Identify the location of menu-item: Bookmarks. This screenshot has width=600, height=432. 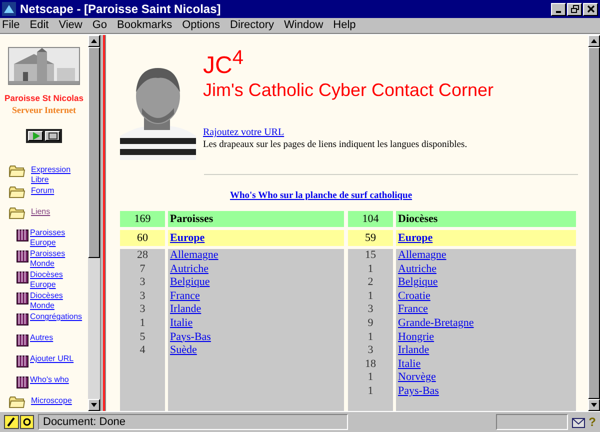
(144, 26).